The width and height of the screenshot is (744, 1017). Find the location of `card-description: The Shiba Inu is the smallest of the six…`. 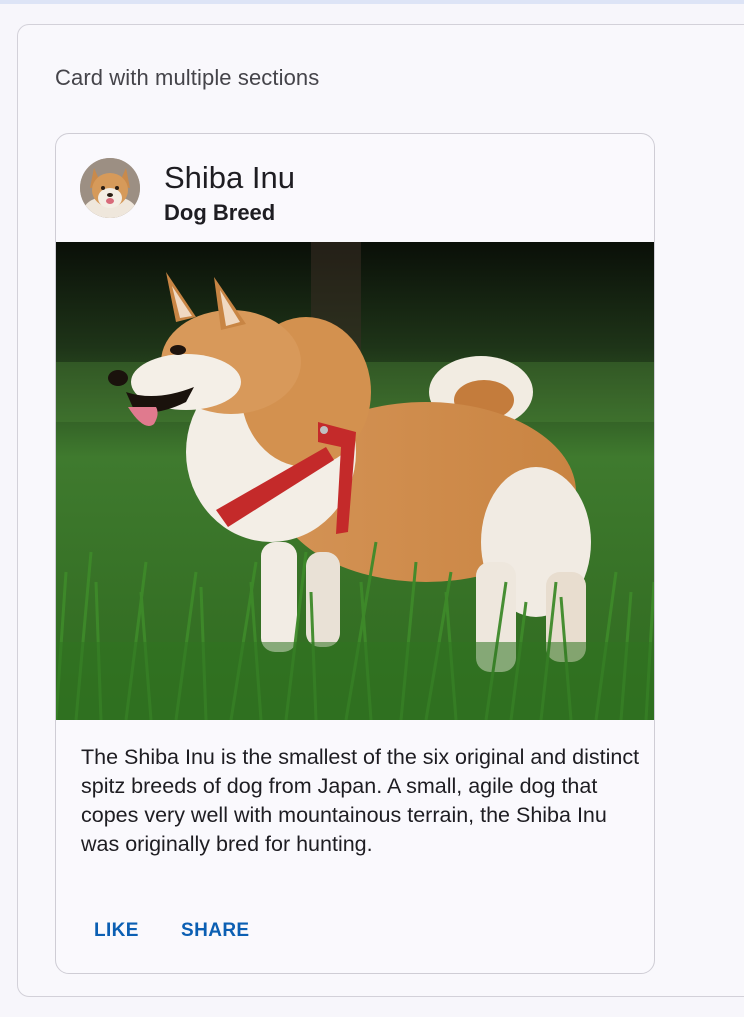

card-description: The Shiba Inu is the smallest of the six… is located at coordinates (360, 800).